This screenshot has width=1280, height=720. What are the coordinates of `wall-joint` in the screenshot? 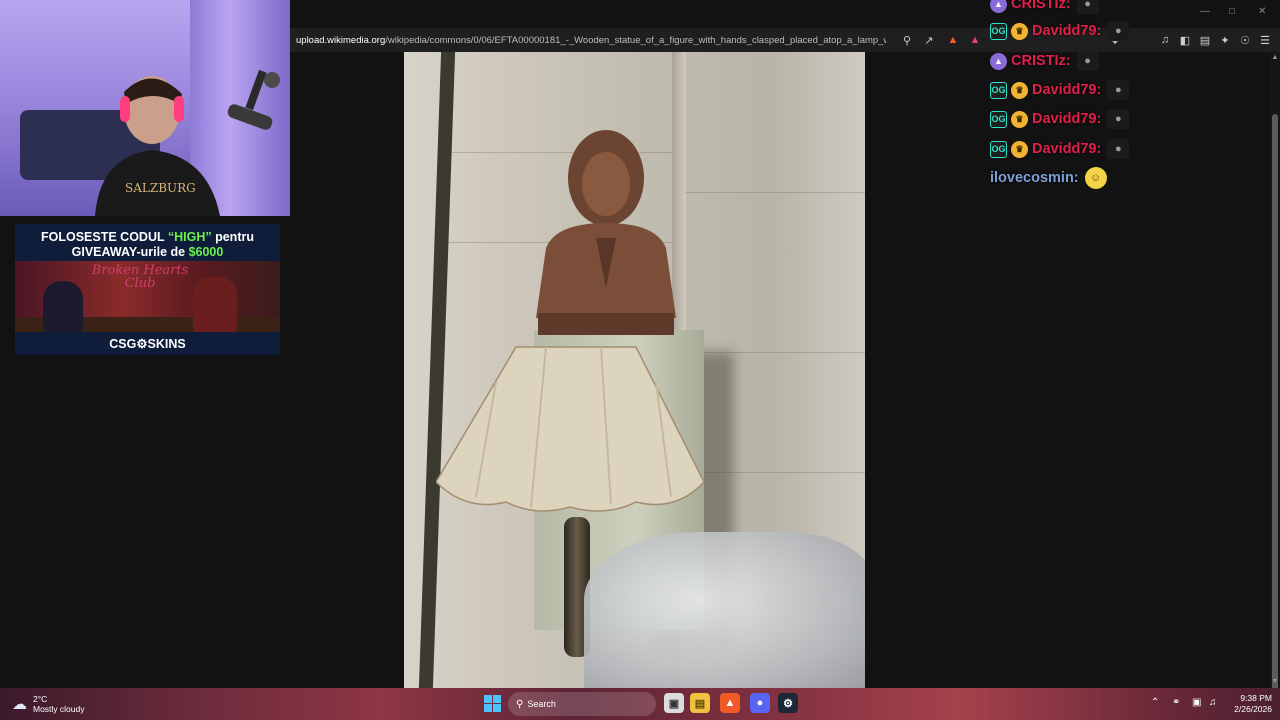 It's located at (775, 192).